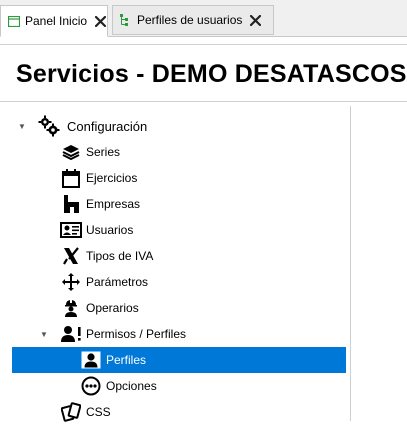  What do you see at coordinates (91, 386) in the screenshot?
I see `dots-circle-icon` at bounding box center [91, 386].